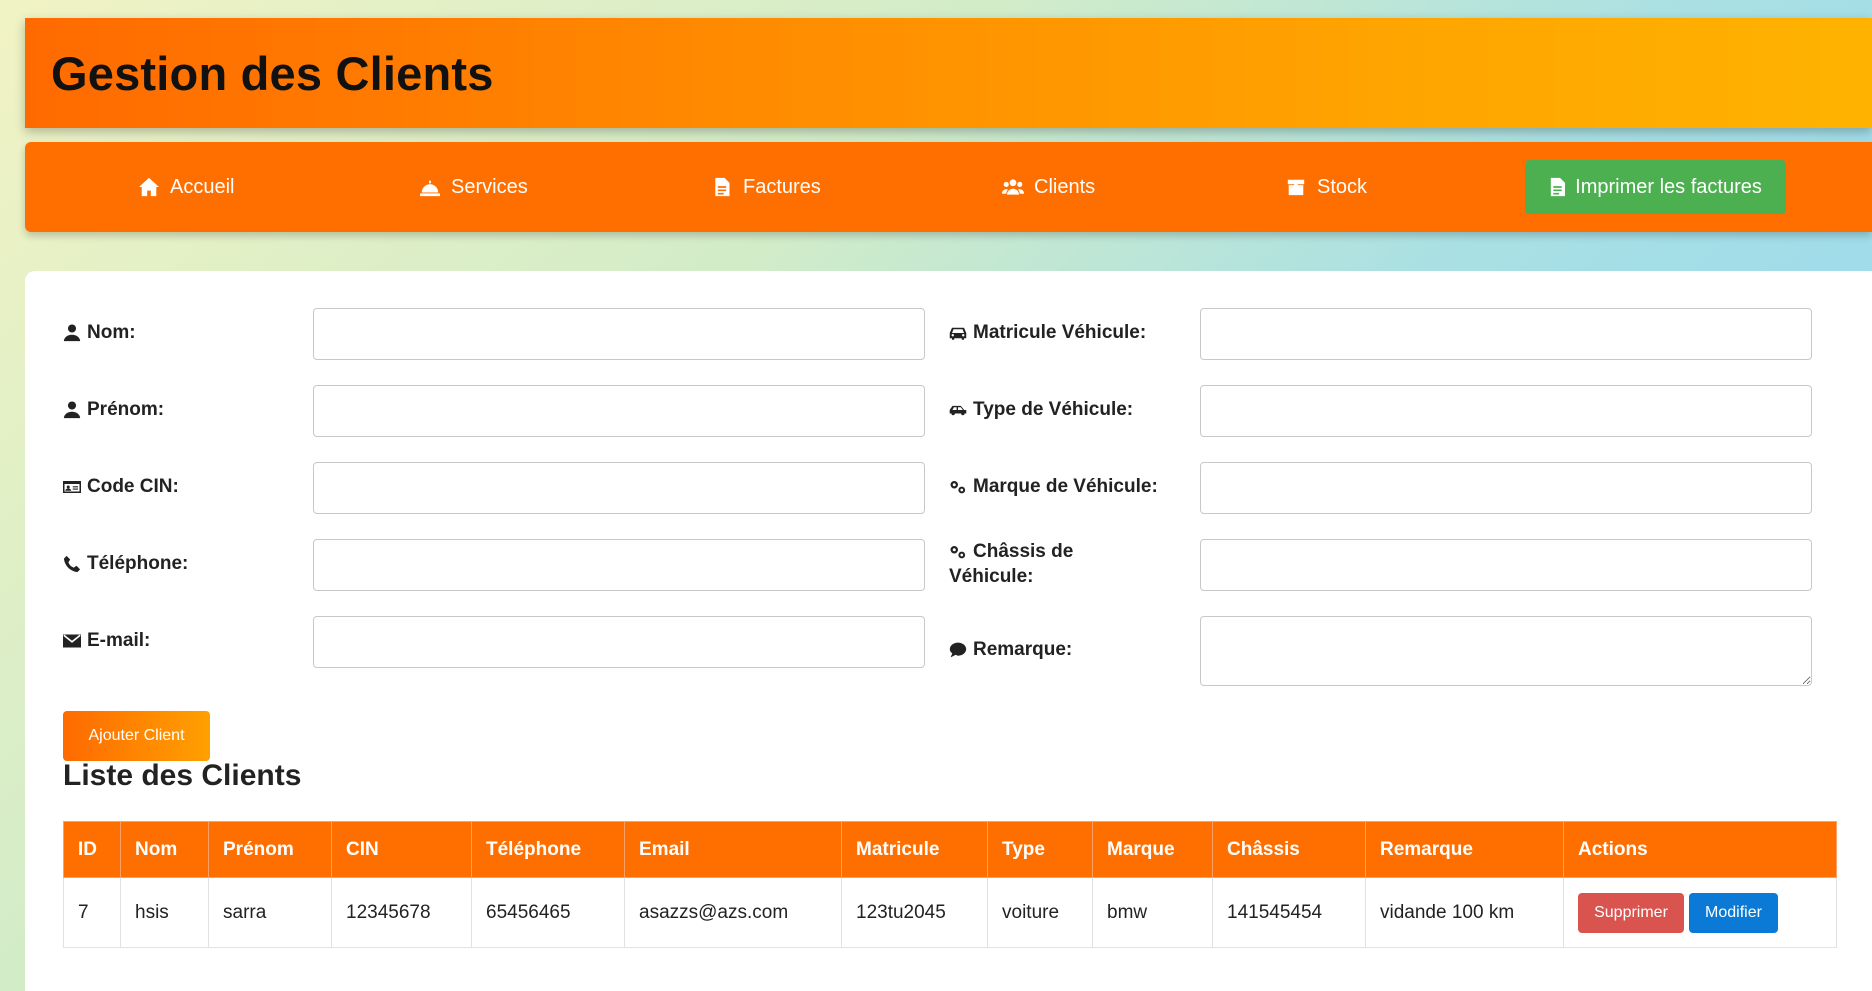 The height and width of the screenshot is (991, 1872). I want to click on column-header: ID, so click(92, 849).